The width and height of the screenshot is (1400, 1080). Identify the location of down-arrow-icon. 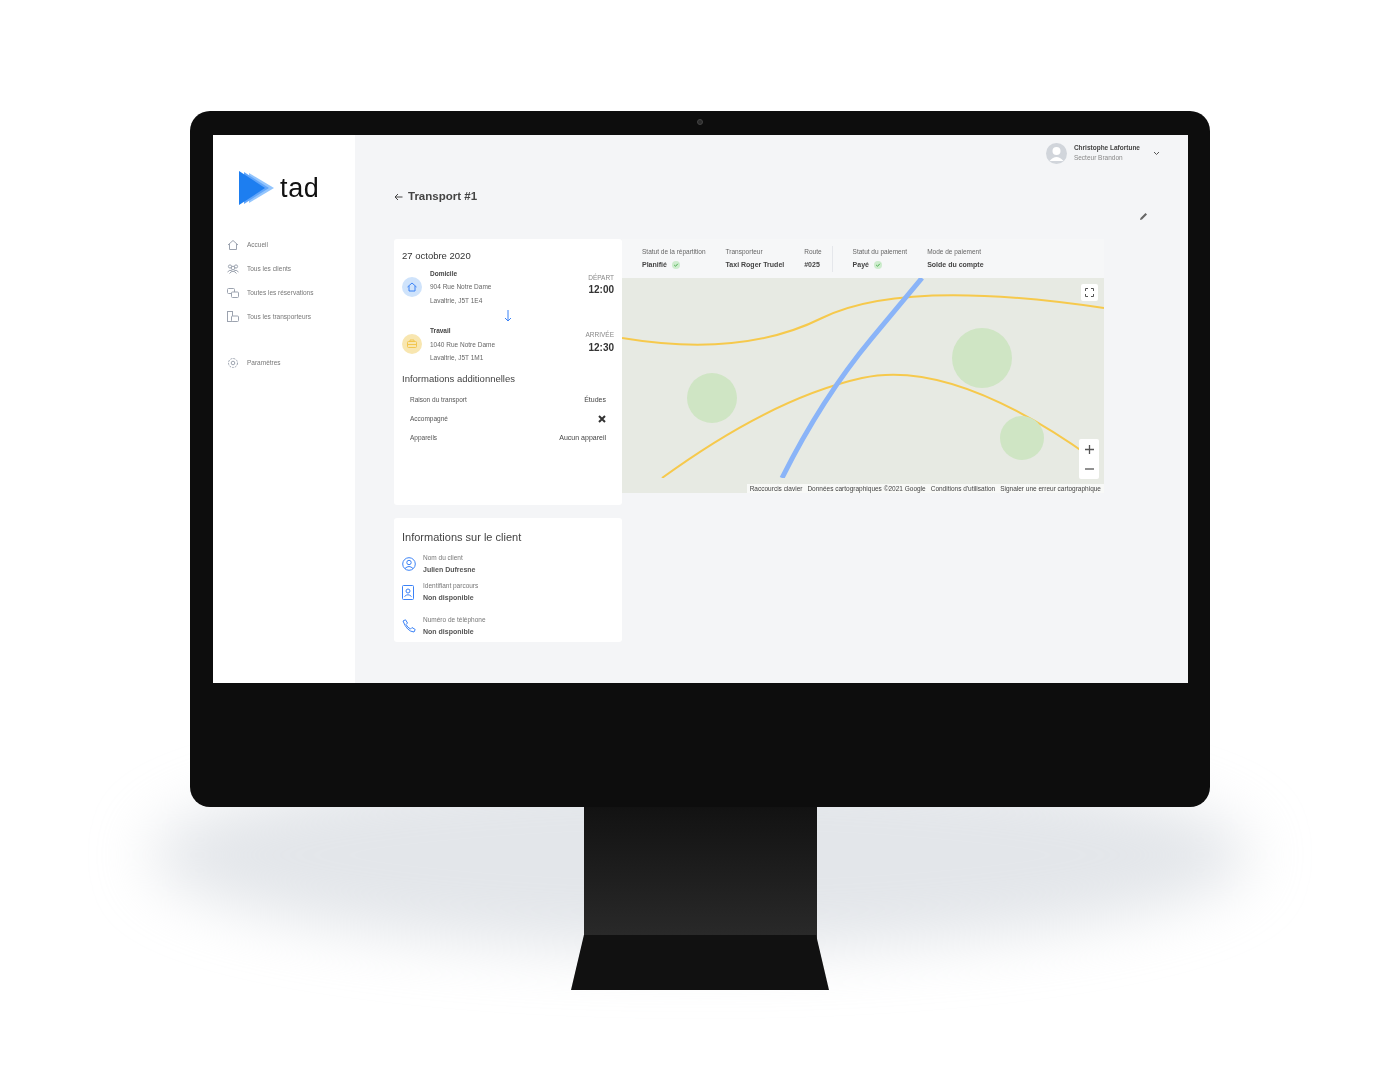
(508, 315).